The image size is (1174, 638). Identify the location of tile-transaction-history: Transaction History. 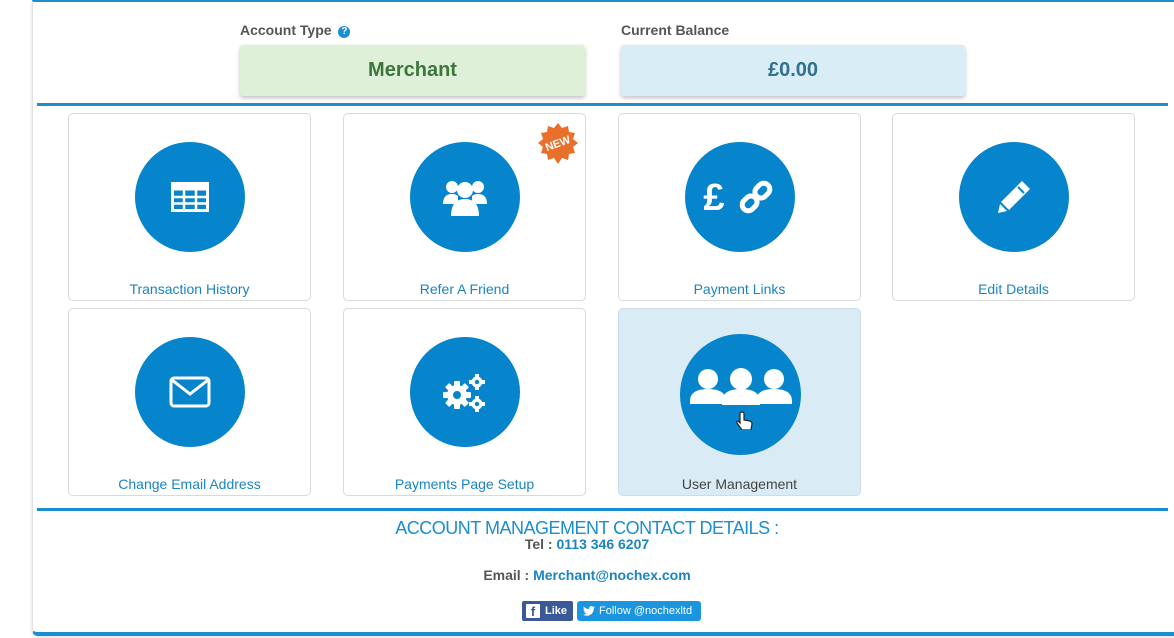
(189, 207).